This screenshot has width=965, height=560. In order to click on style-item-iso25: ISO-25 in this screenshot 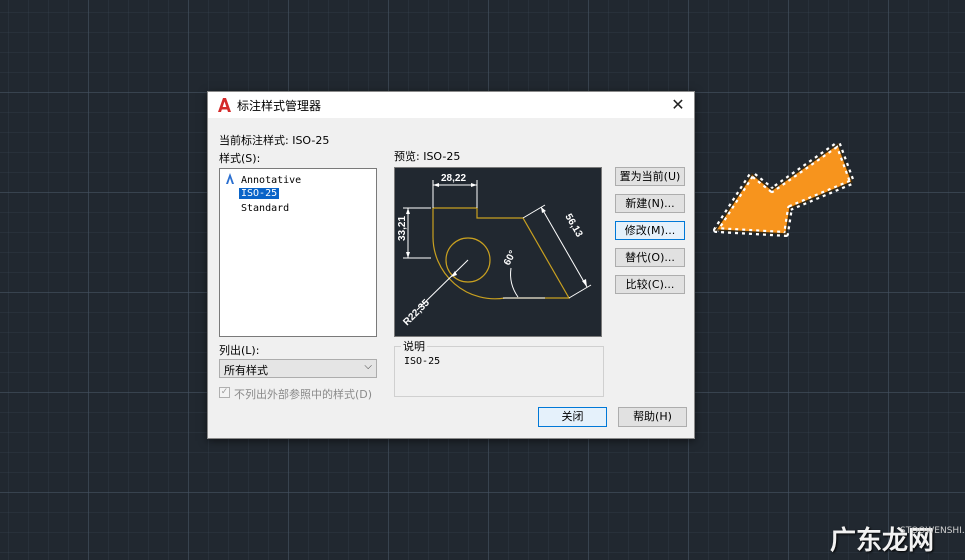, I will do `click(259, 194)`.